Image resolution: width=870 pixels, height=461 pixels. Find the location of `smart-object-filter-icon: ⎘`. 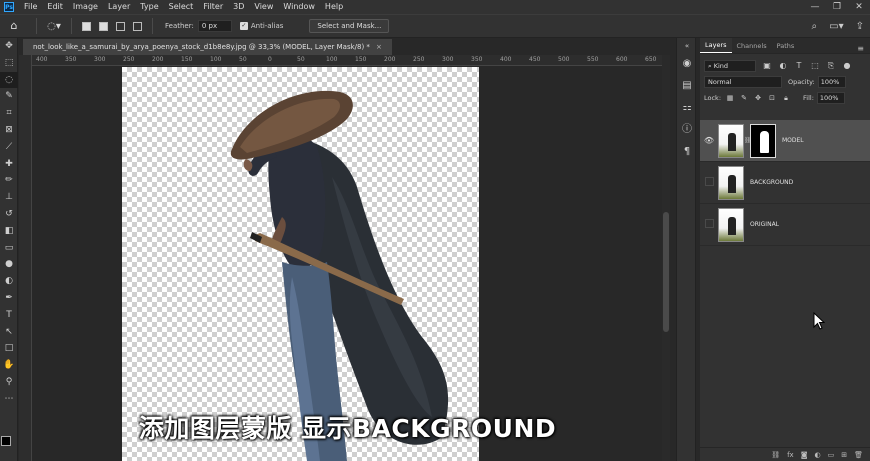

smart-object-filter-icon: ⎘ is located at coordinates (831, 66).